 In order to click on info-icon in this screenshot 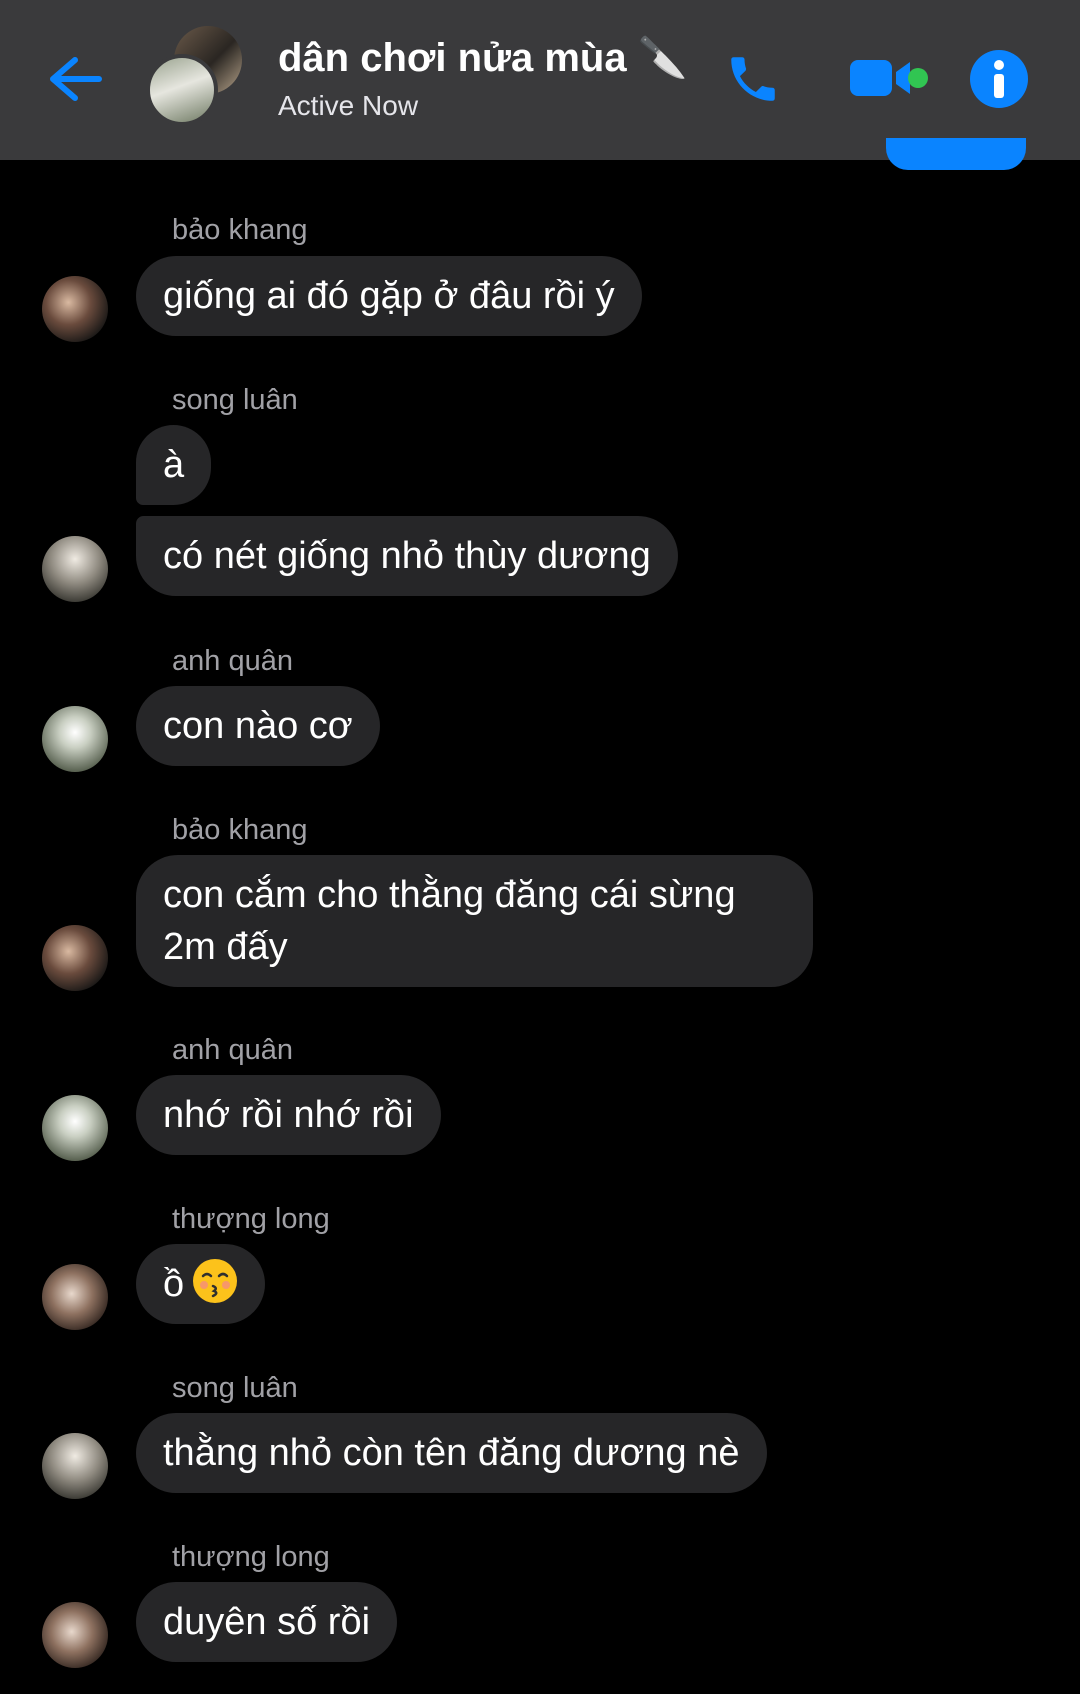, I will do `click(999, 79)`.